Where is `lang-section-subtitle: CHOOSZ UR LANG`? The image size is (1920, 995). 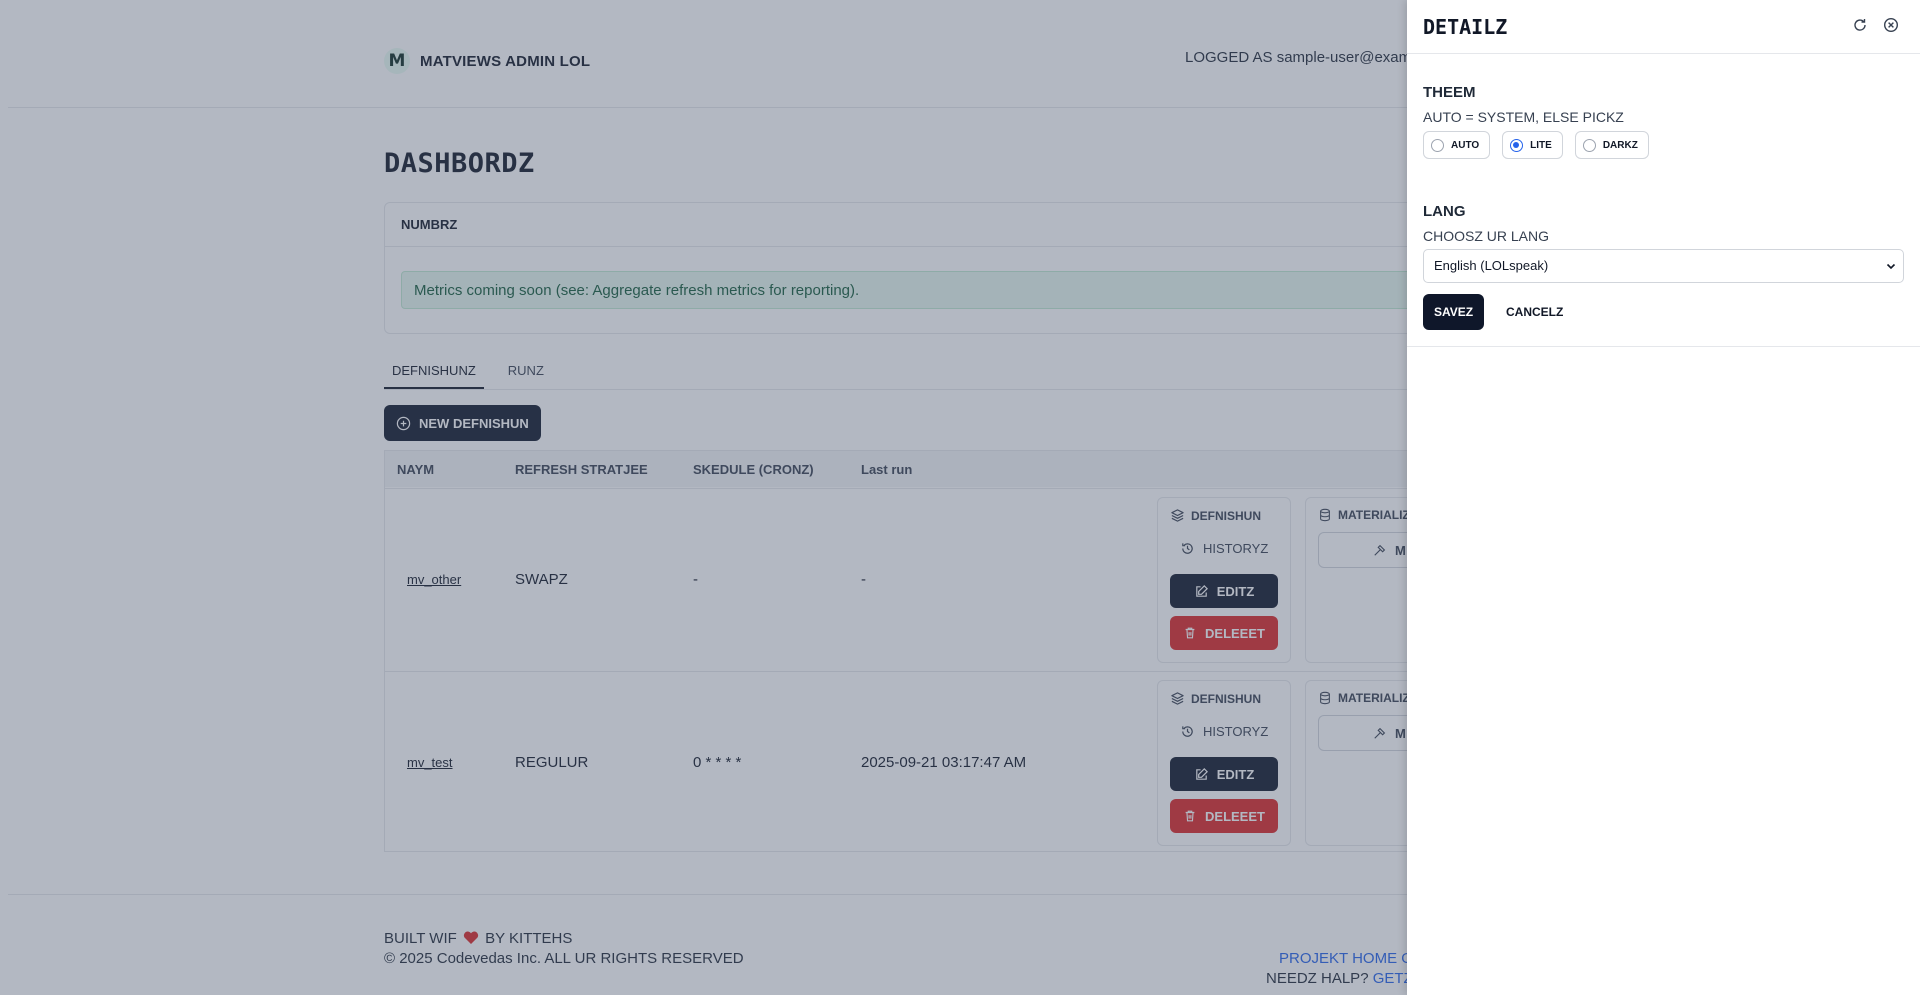
lang-section-subtitle: CHOOSZ UR LANG is located at coordinates (1486, 236).